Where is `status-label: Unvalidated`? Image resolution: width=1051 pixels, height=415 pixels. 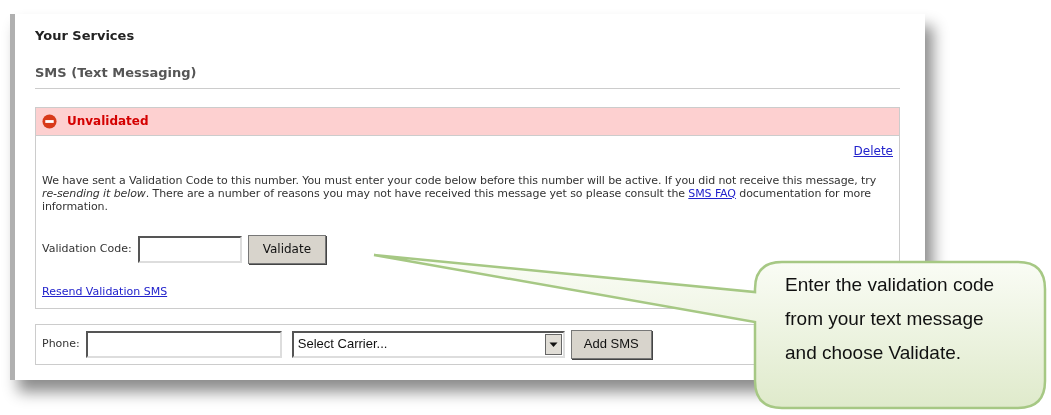 status-label: Unvalidated is located at coordinates (108, 121).